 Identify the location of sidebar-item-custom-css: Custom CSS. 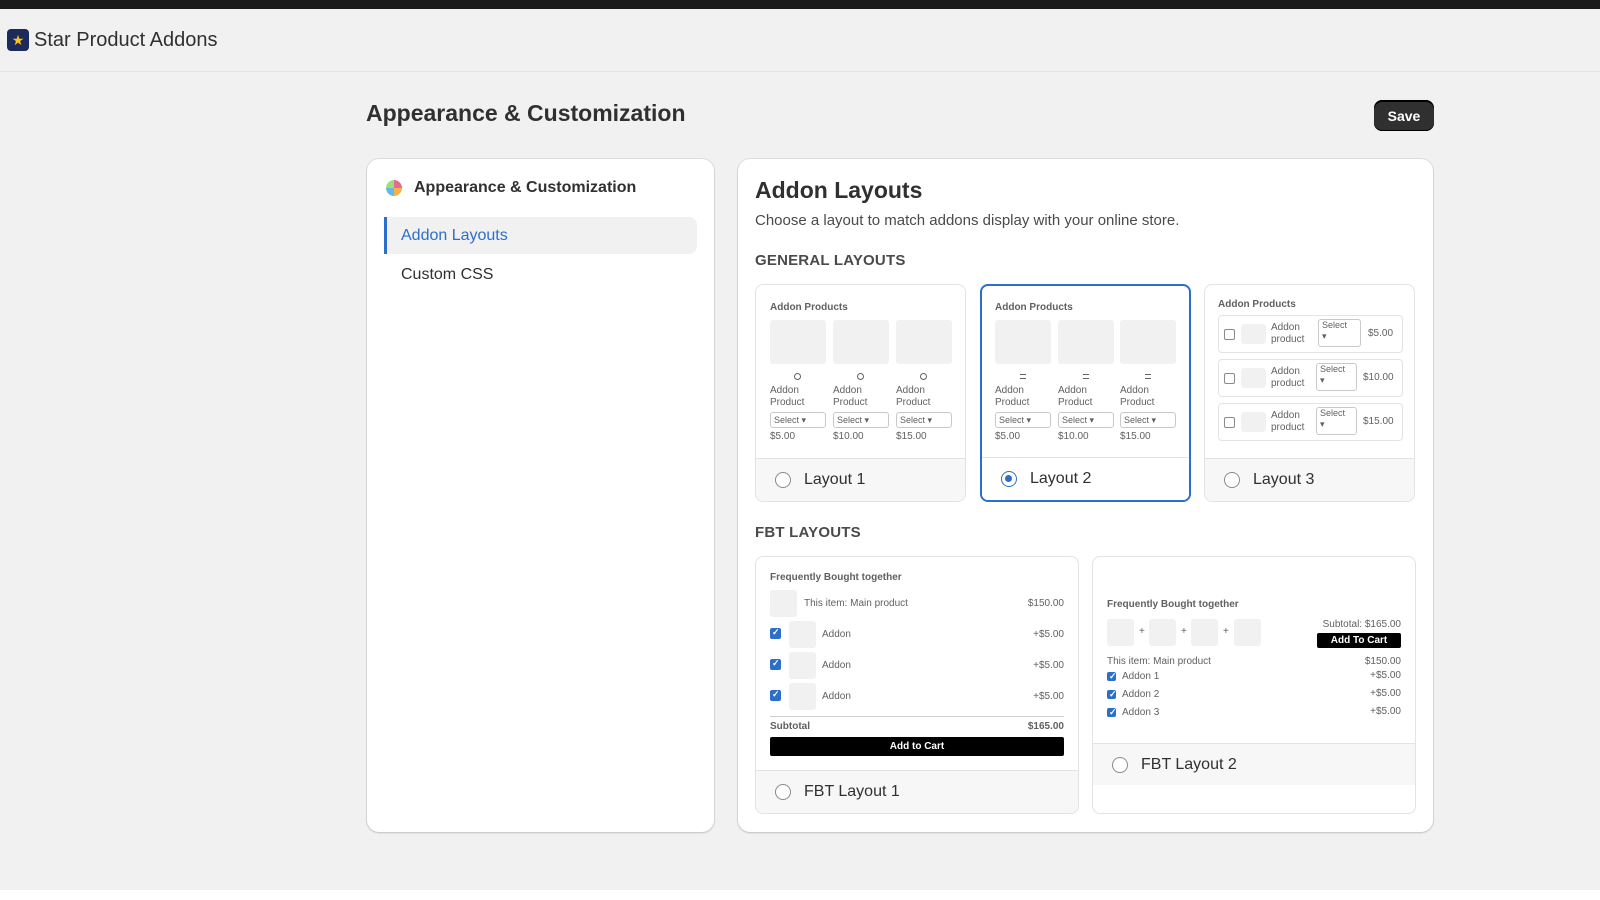
(540, 274).